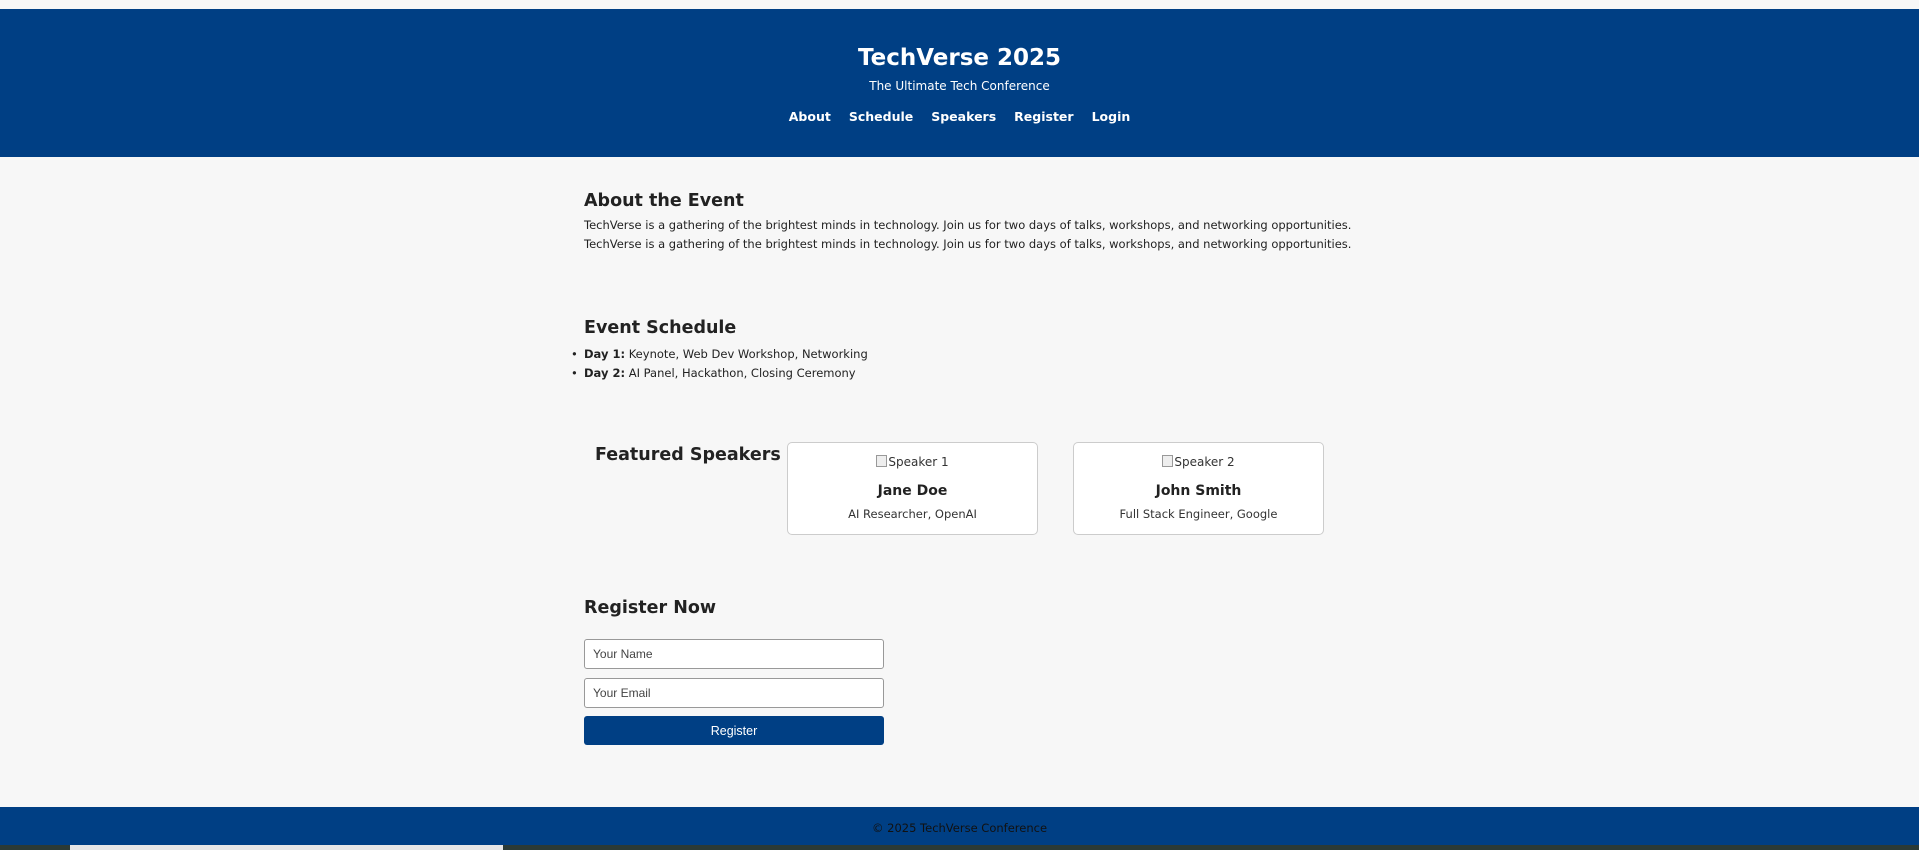  What do you see at coordinates (746, 354) in the screenshot?
I see `schedule-item-text: Keynote, Web Dev Workshop, Networking` at bounding box center [746, 354].